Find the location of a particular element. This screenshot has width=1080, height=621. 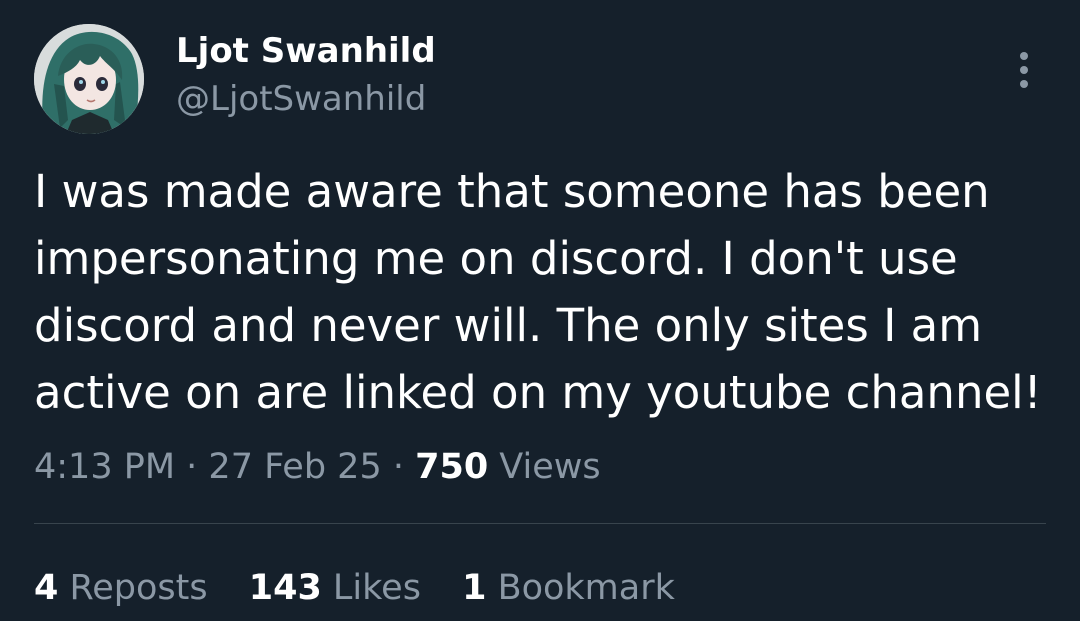

avatar is located at coordinates (89, 79).